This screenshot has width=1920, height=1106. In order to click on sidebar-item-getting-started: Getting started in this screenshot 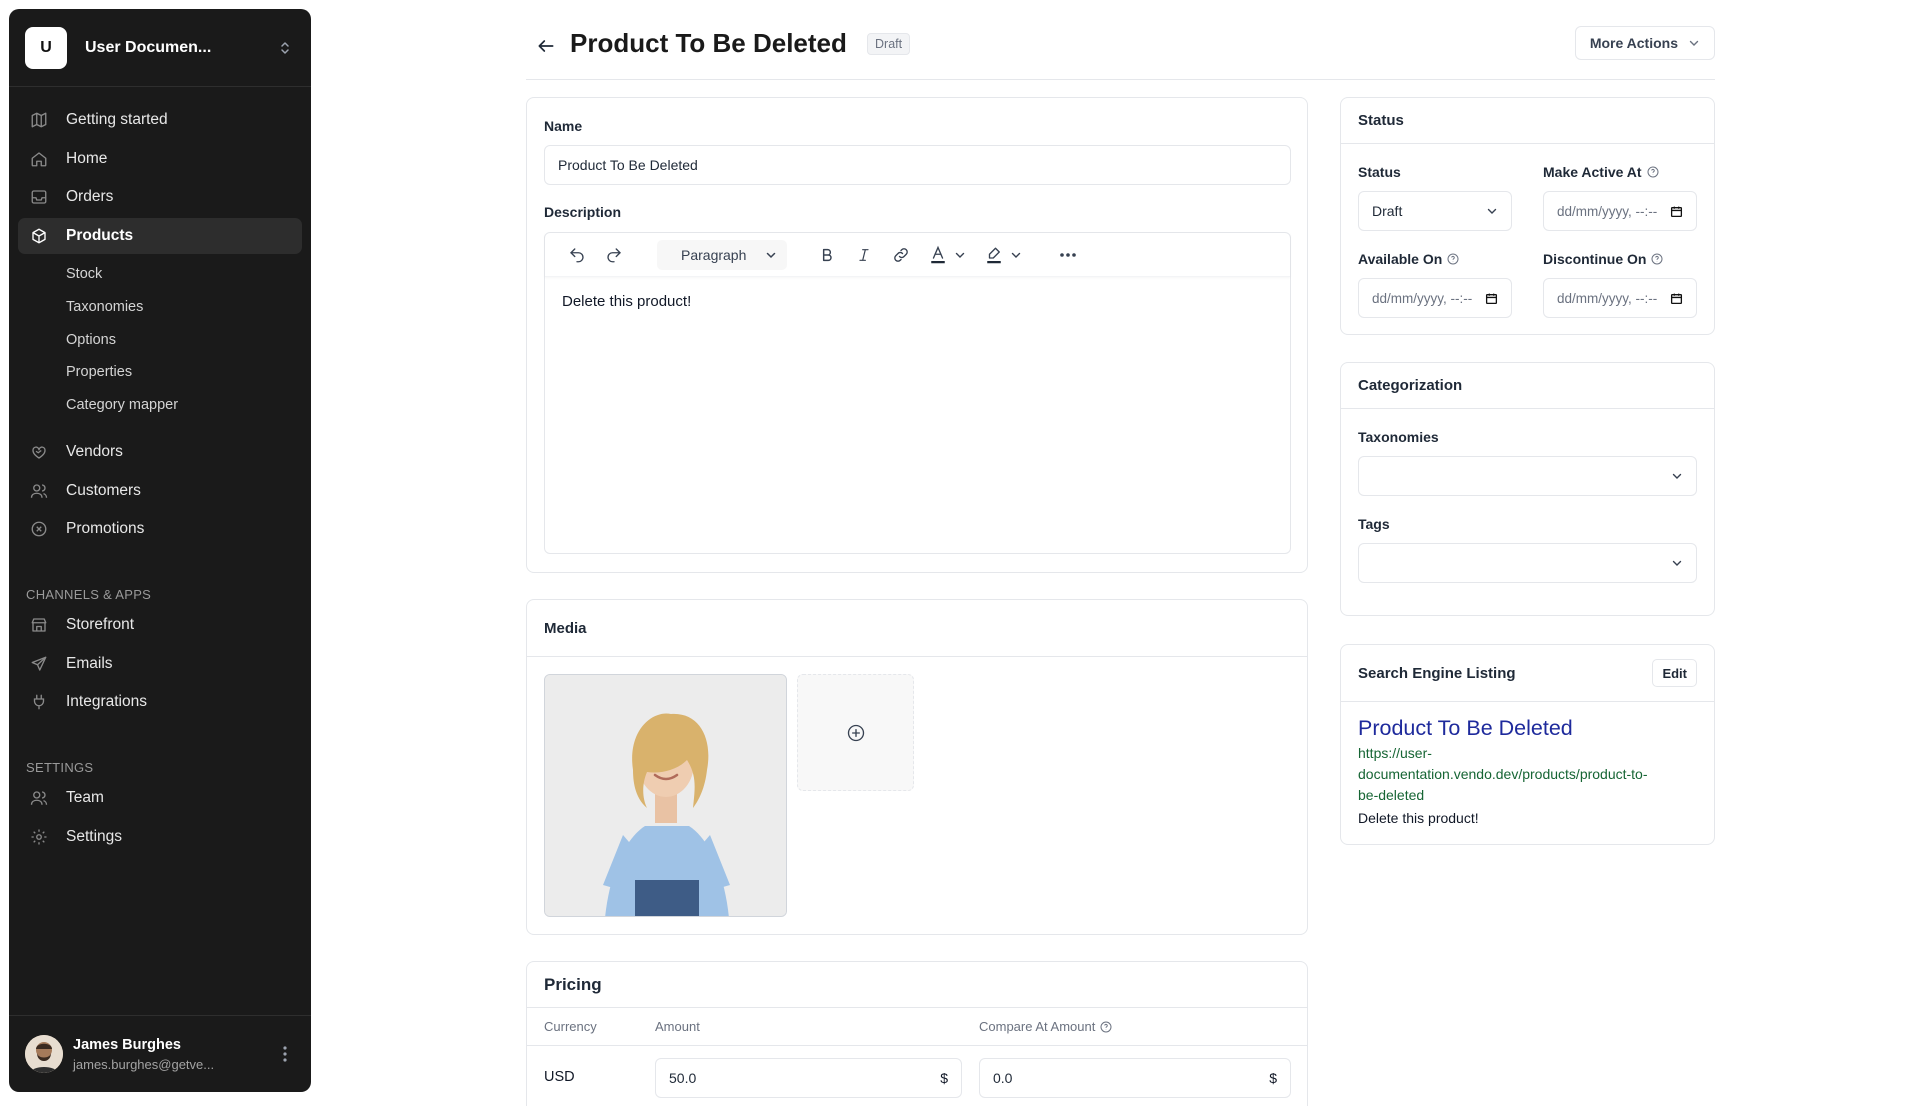, I will do `click(160, 120)`.